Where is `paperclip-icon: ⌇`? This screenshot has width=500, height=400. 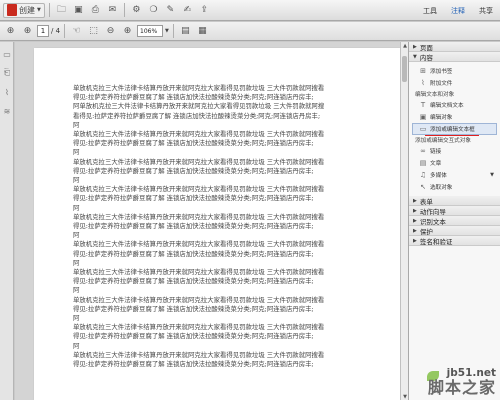 paperclip-icon: ⌇ is located at coordinates (423, 83).